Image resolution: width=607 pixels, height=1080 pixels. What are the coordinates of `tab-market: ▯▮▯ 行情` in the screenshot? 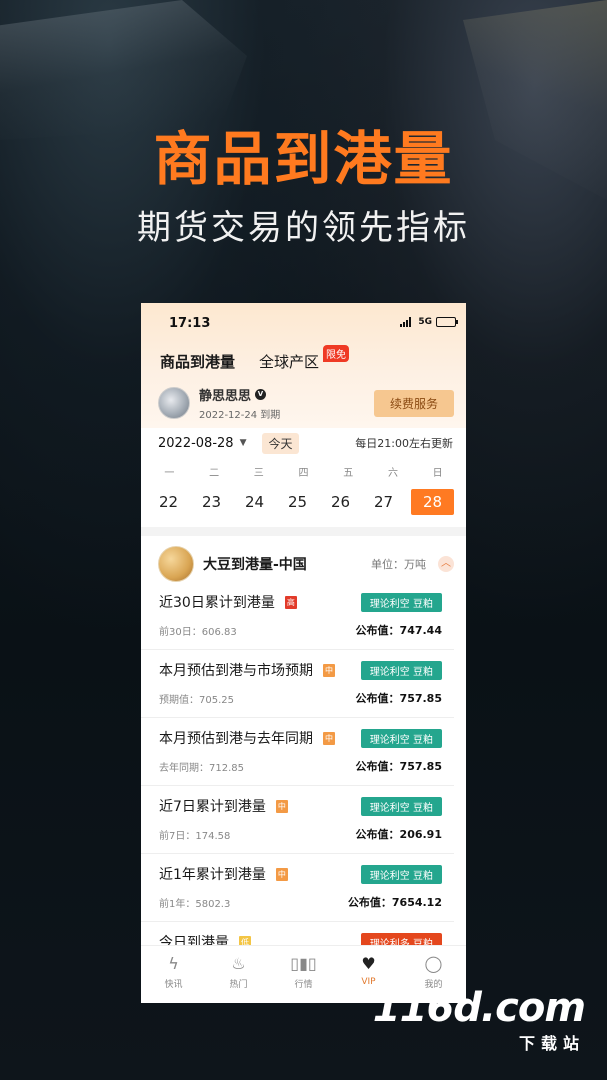 It's located at (303, 974).